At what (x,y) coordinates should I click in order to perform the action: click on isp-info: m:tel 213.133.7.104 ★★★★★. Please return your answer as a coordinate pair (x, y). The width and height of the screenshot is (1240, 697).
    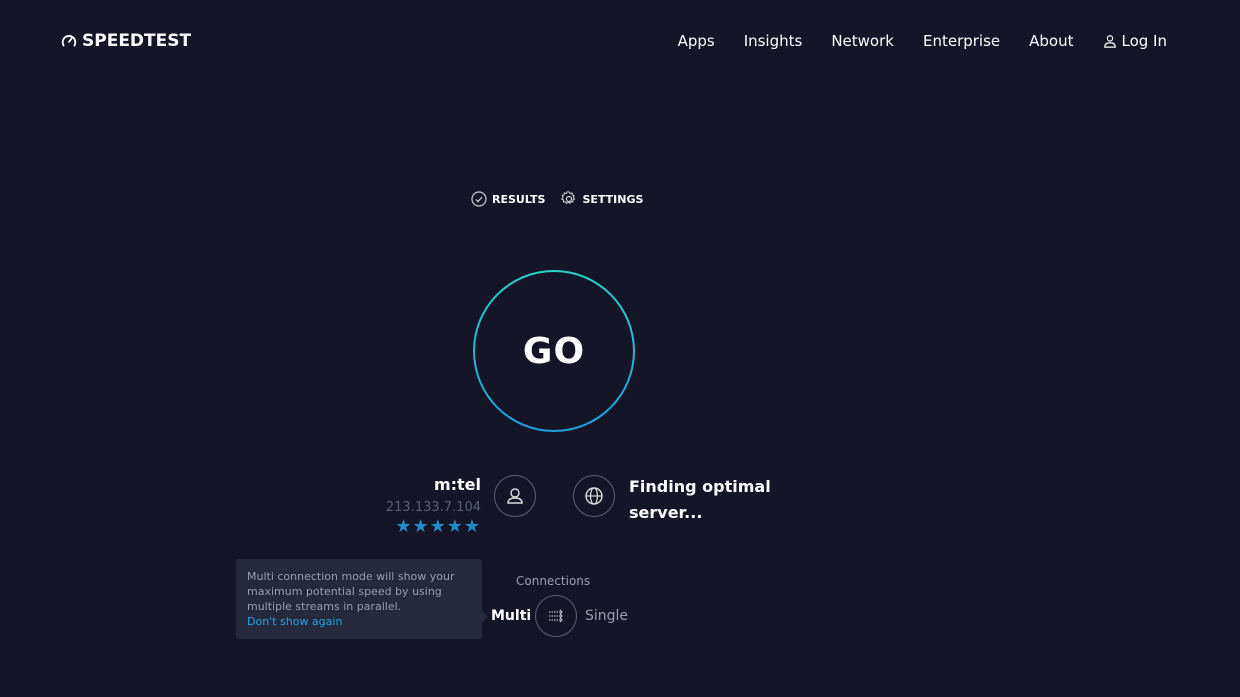
    Looking at the image, I should click on (433, 506).